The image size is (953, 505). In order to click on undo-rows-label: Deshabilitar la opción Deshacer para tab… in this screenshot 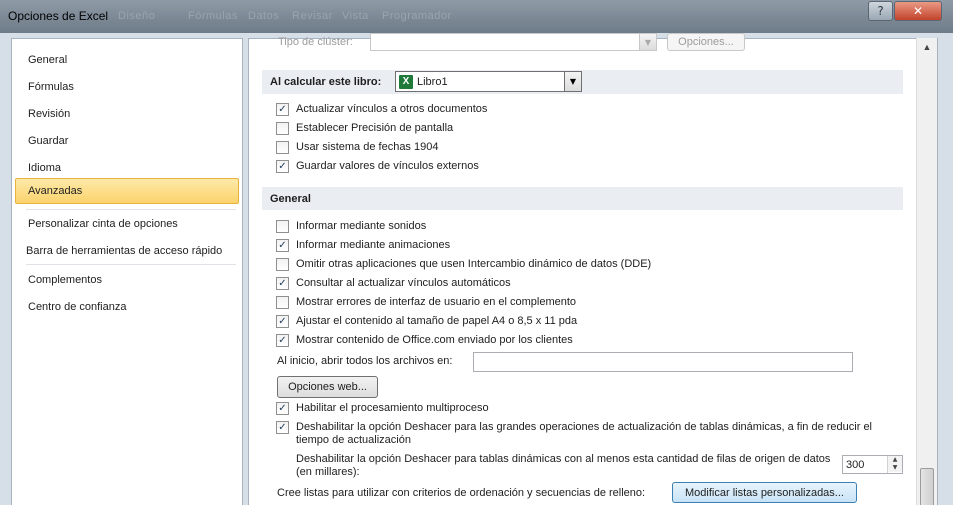, I will do `click(563, 465)`.